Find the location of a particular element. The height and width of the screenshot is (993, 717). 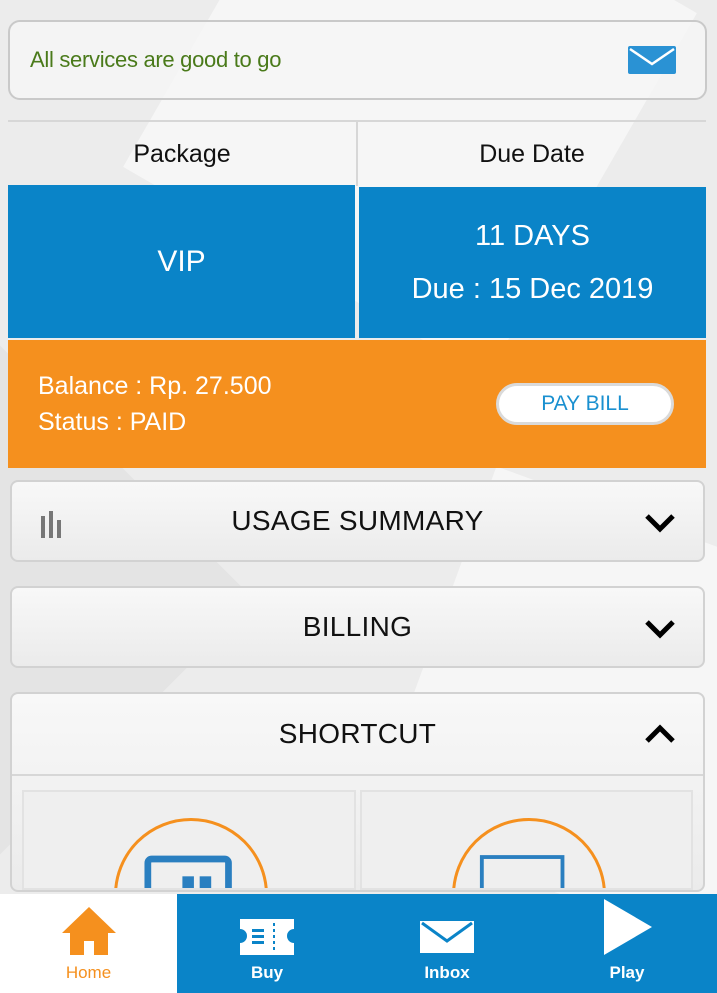

shortcut-header: SHORTCUT is located at coordinates (357, 735).